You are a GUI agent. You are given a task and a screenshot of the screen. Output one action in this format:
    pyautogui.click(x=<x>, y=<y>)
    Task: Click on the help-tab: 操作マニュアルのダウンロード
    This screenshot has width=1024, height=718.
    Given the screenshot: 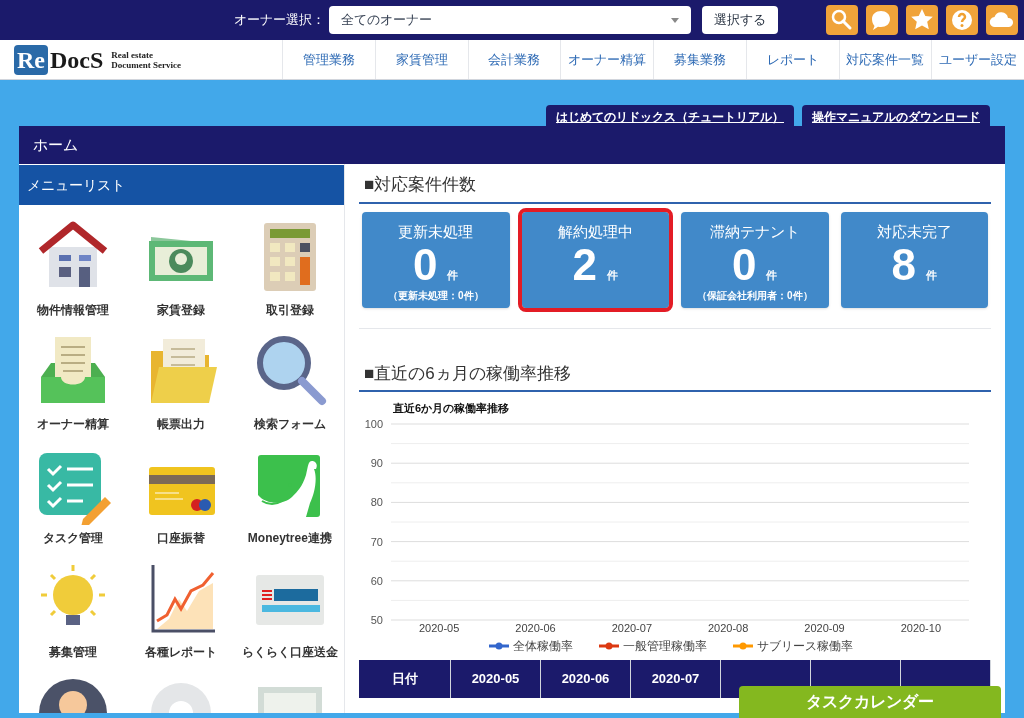 What is the action you would take?
    pyautogui.click(x=896, y=115)
    